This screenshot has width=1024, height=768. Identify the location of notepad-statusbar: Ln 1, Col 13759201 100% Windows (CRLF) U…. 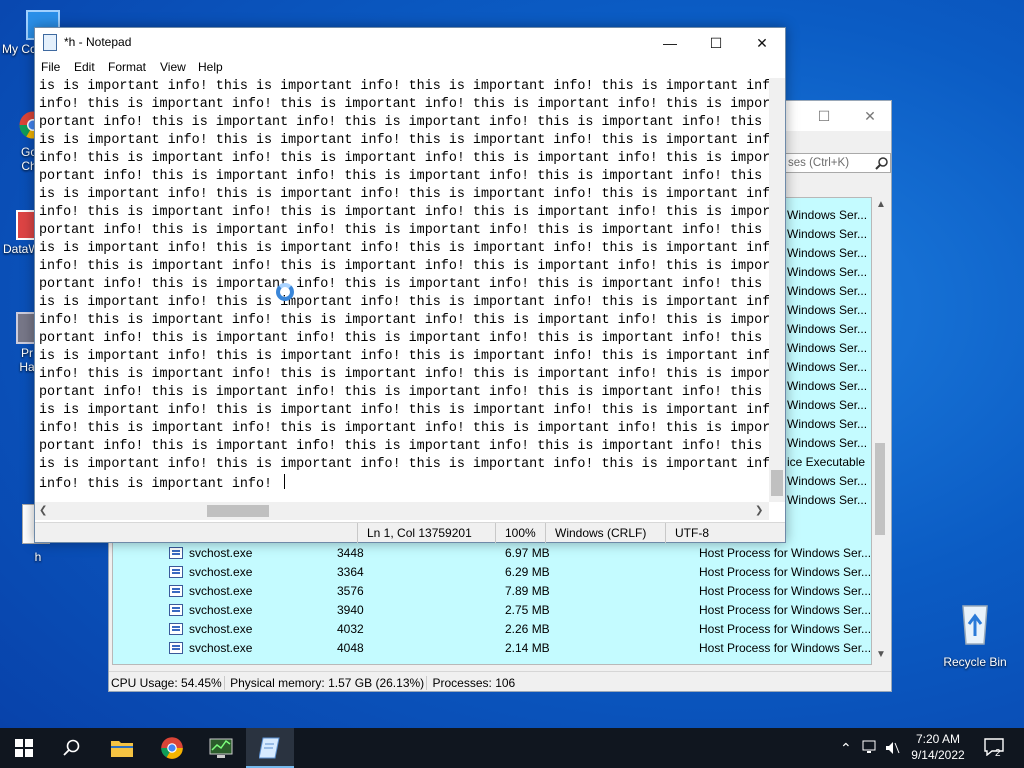
(410, 532).